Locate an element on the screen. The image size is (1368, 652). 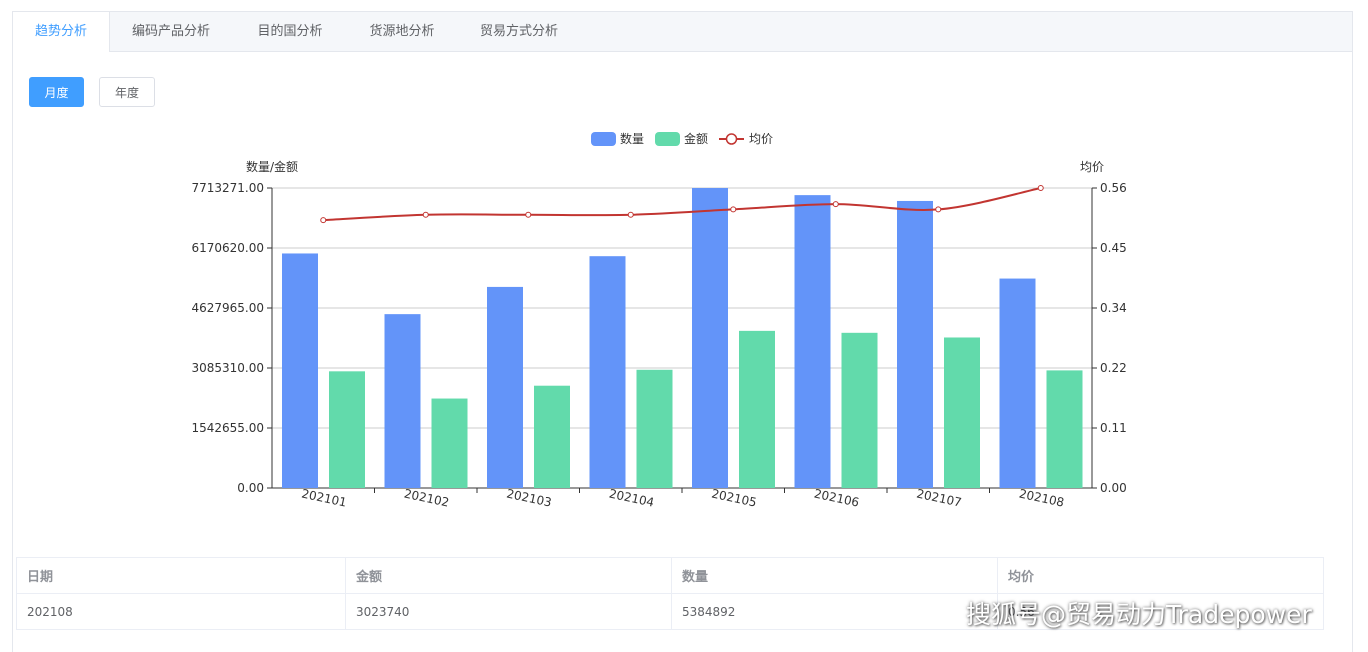
left-tick-label: 7713271.00 is located at coordinates (227, 188).